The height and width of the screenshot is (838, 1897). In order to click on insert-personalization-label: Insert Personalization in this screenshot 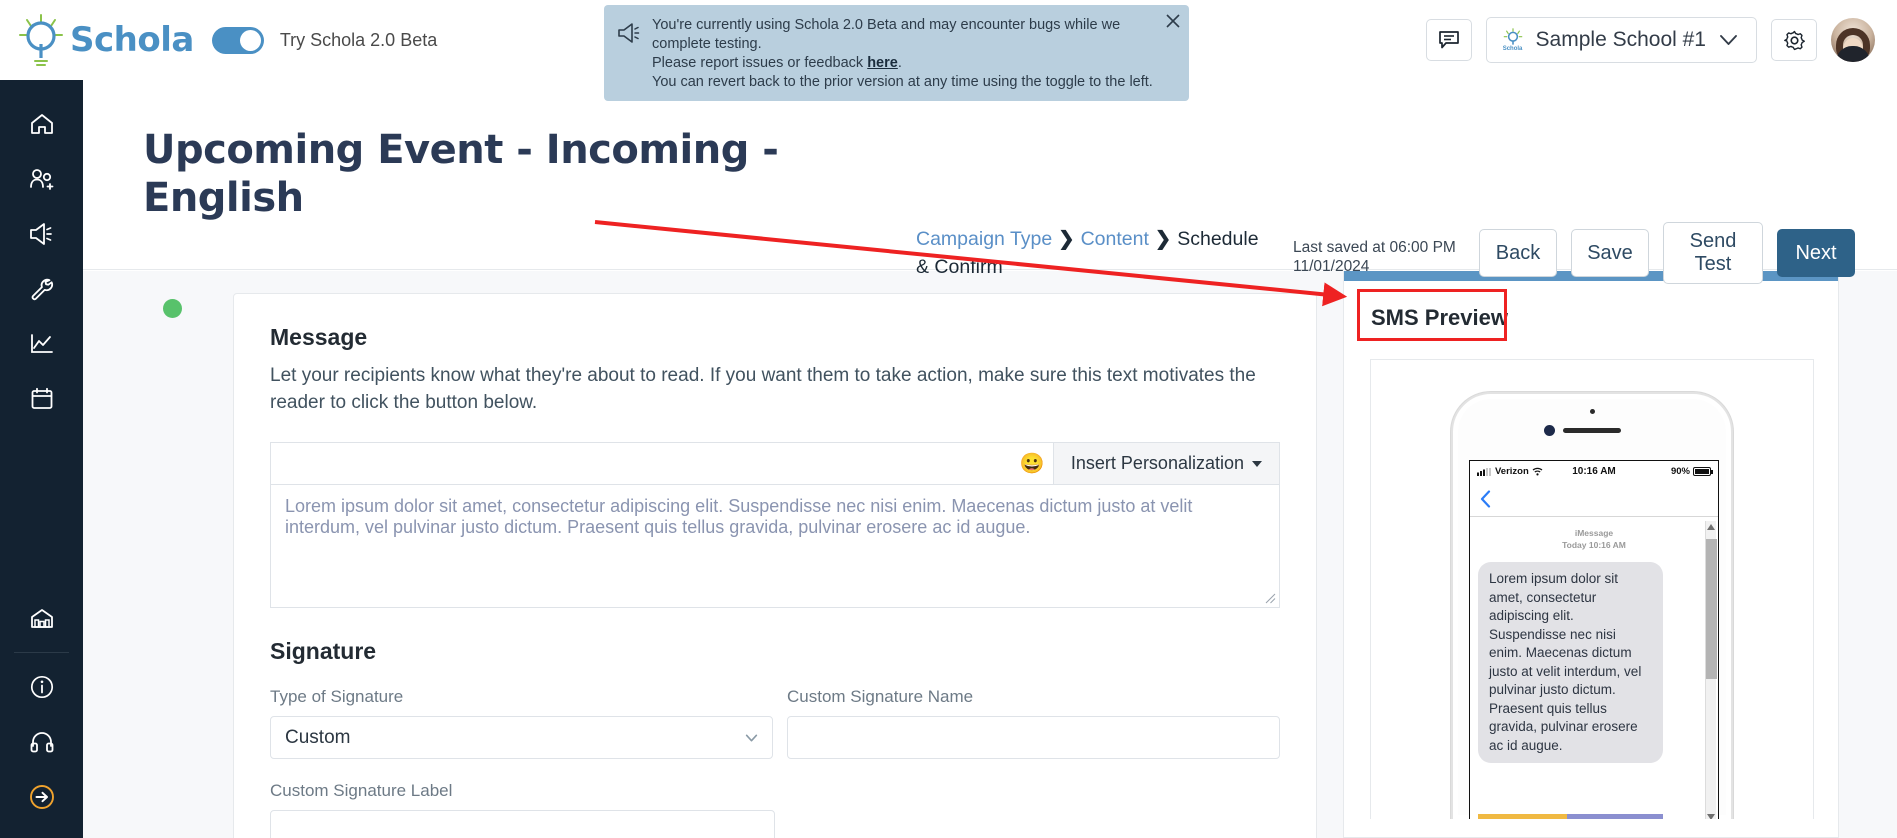, I will do `click(1157, 463)`.